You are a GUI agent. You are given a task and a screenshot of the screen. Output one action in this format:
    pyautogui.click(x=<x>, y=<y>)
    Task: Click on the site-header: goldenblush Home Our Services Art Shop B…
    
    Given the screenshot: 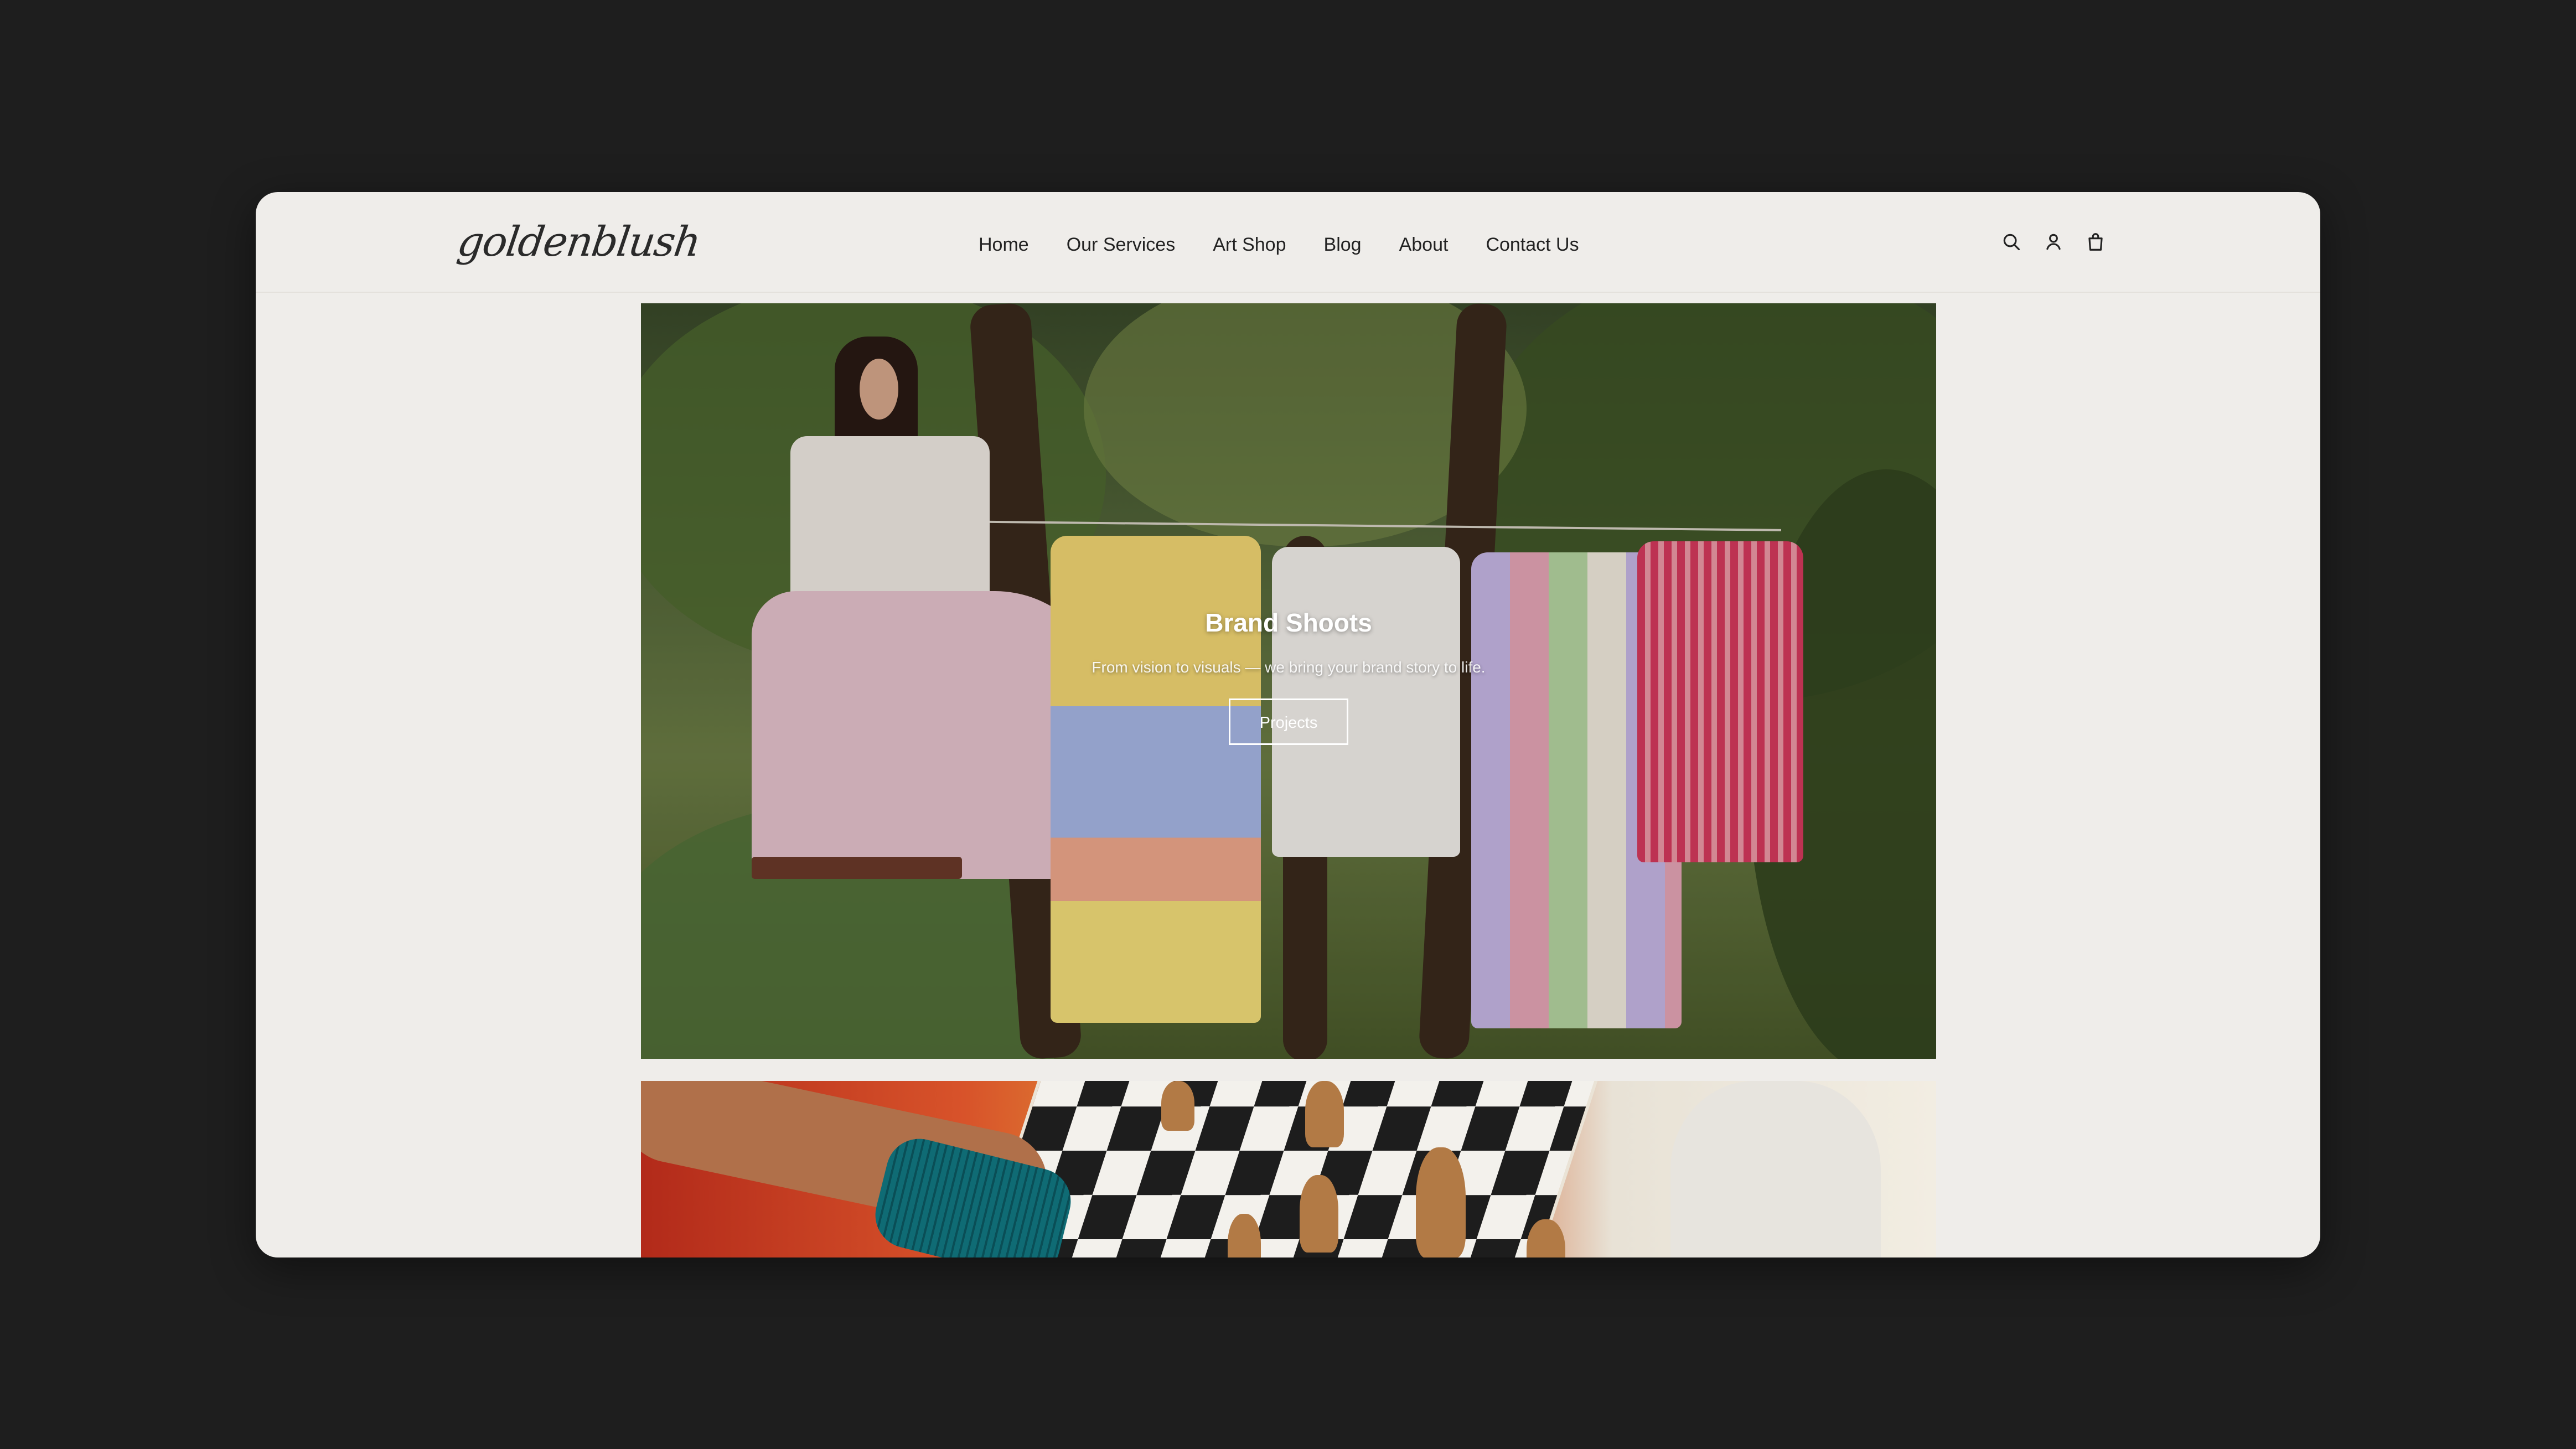 What is the action you would take?
    pyautogui.click(x=1288, y=242)
    